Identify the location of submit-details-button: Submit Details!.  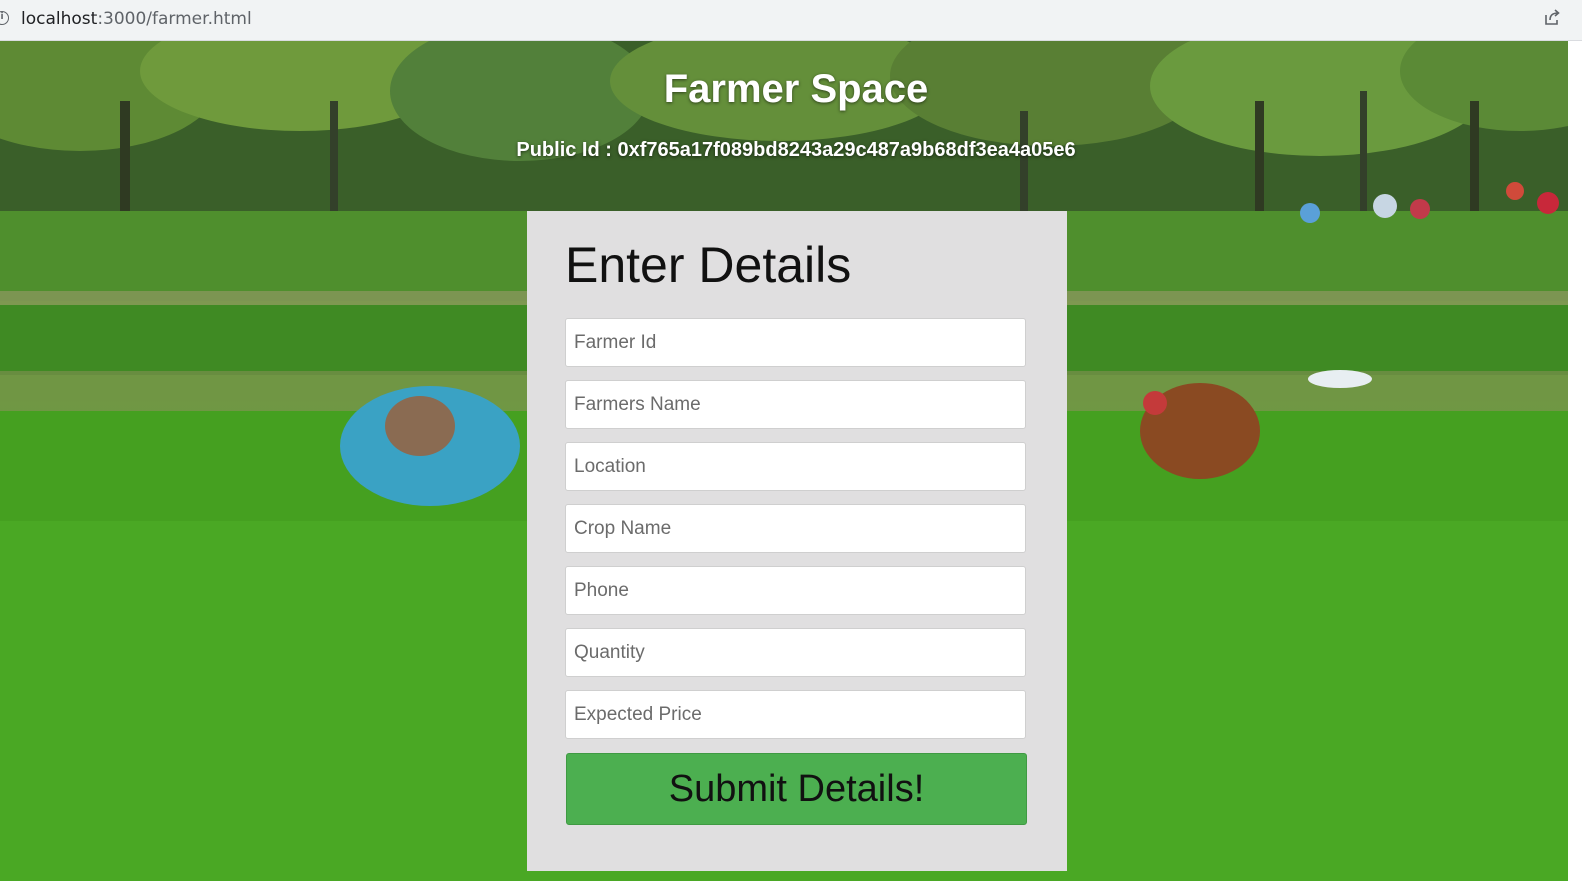
(796, 789).